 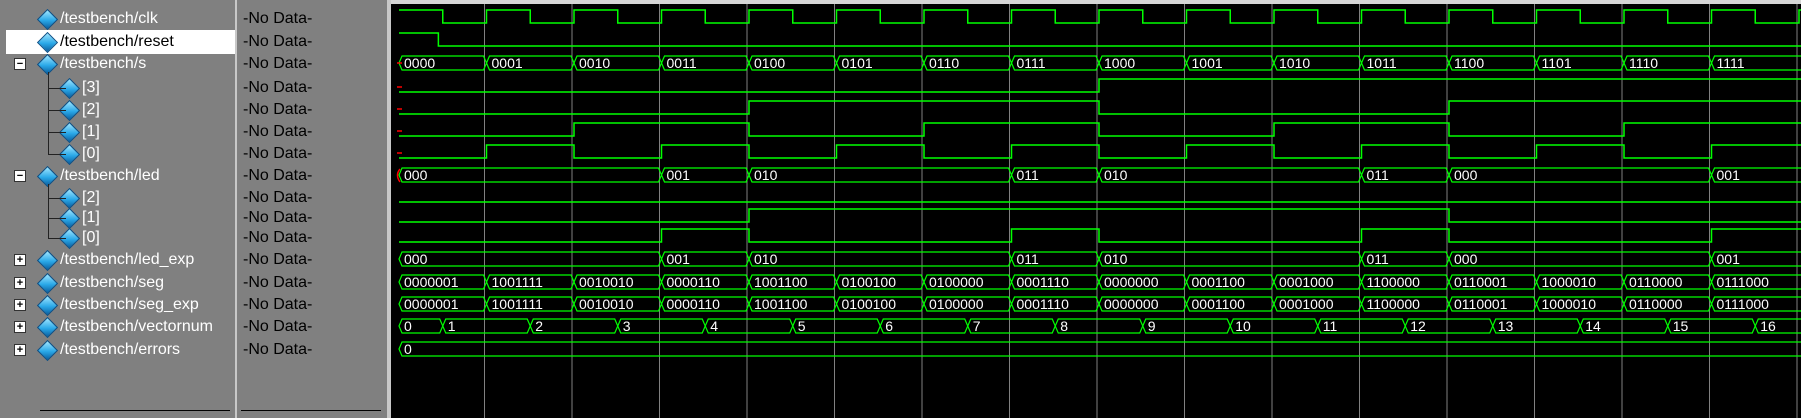 What do you see at coordinates (1100, 151) in the screenshot?
I see `s-bit-trace` at bounding box center [1100, 151].